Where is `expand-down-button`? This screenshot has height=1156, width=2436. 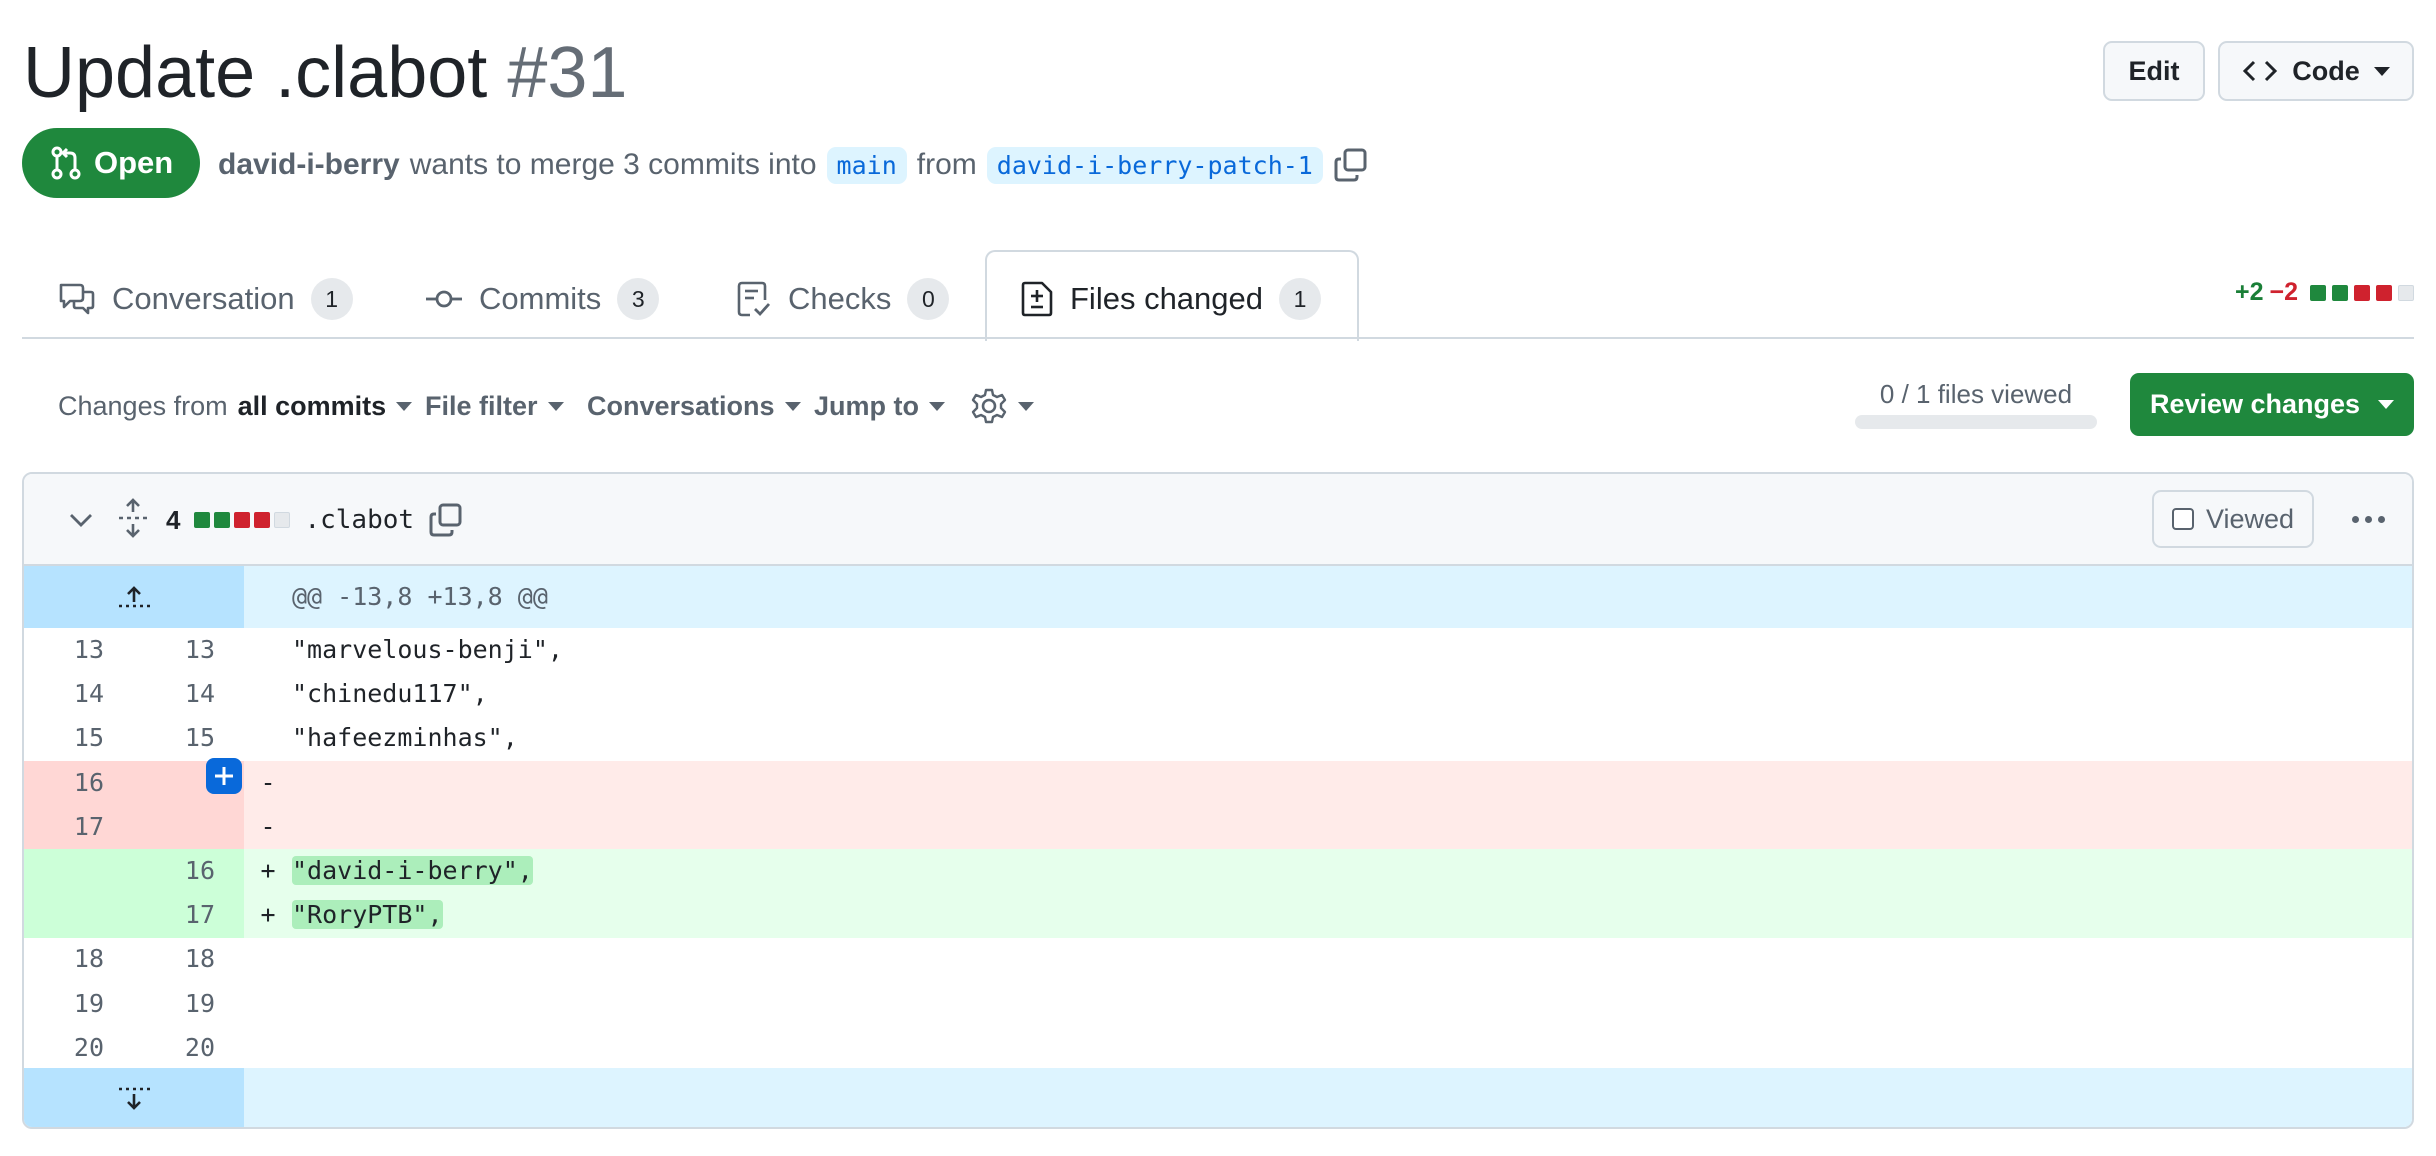
expand-down-button is located at coordinates (134, 1097).